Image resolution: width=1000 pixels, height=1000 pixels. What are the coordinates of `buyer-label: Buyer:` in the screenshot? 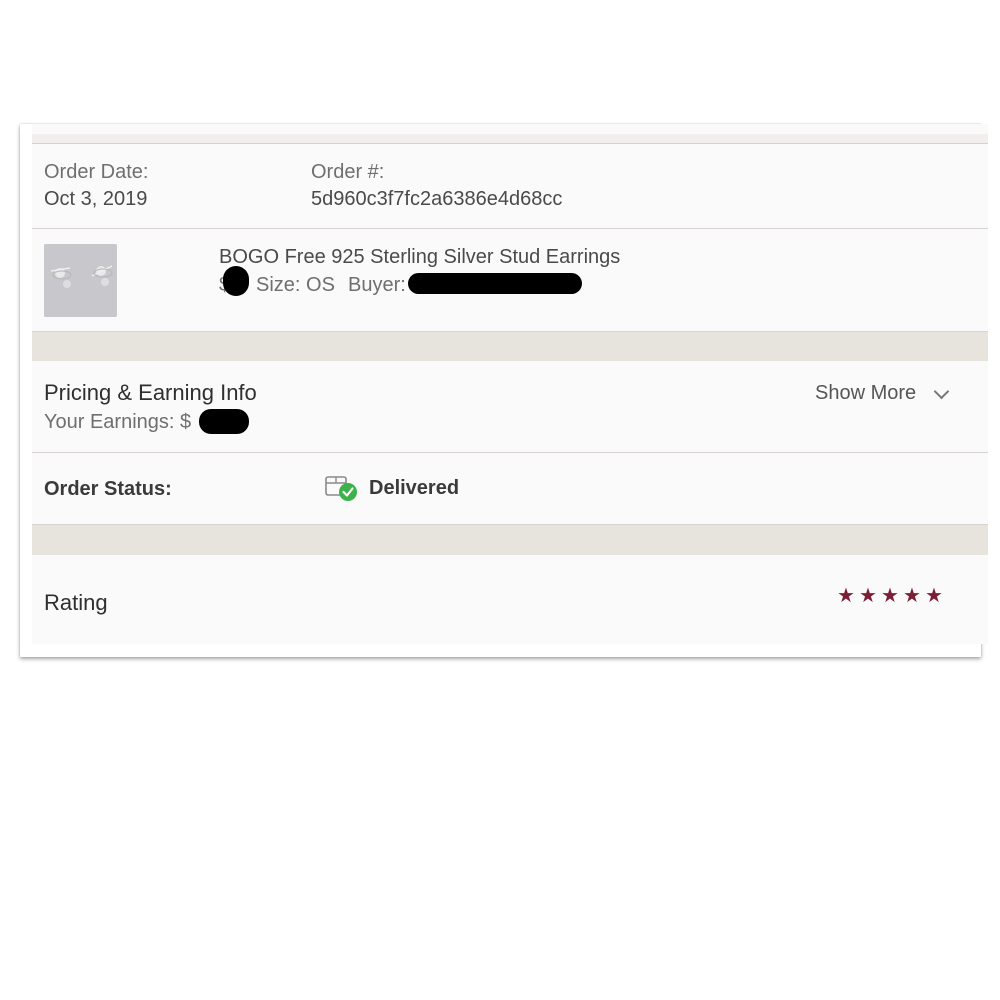 It's located at (377, 285).